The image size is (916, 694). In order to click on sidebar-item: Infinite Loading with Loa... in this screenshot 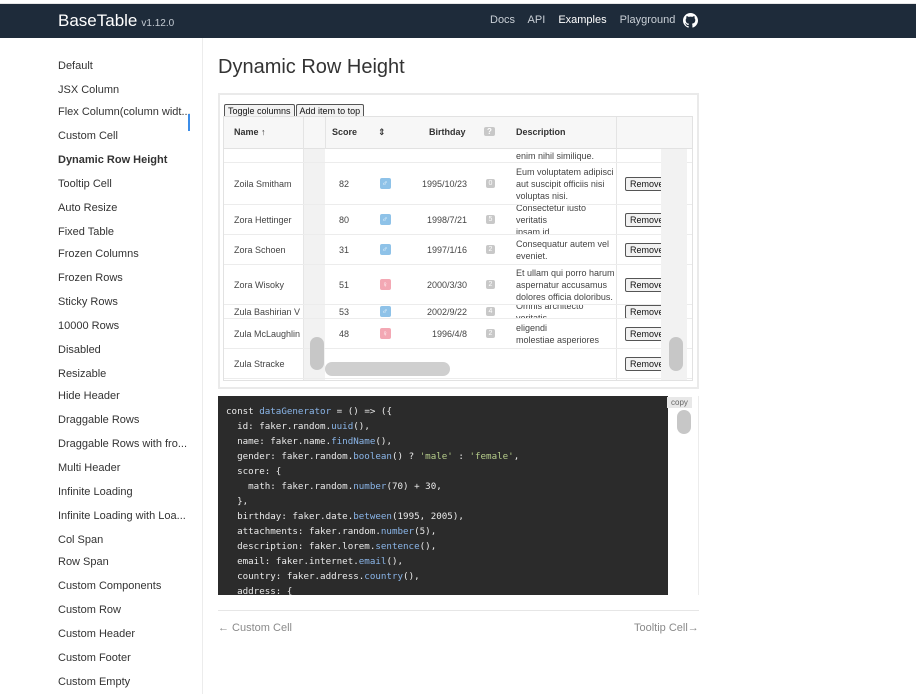, I will do `click(125, 516)`.